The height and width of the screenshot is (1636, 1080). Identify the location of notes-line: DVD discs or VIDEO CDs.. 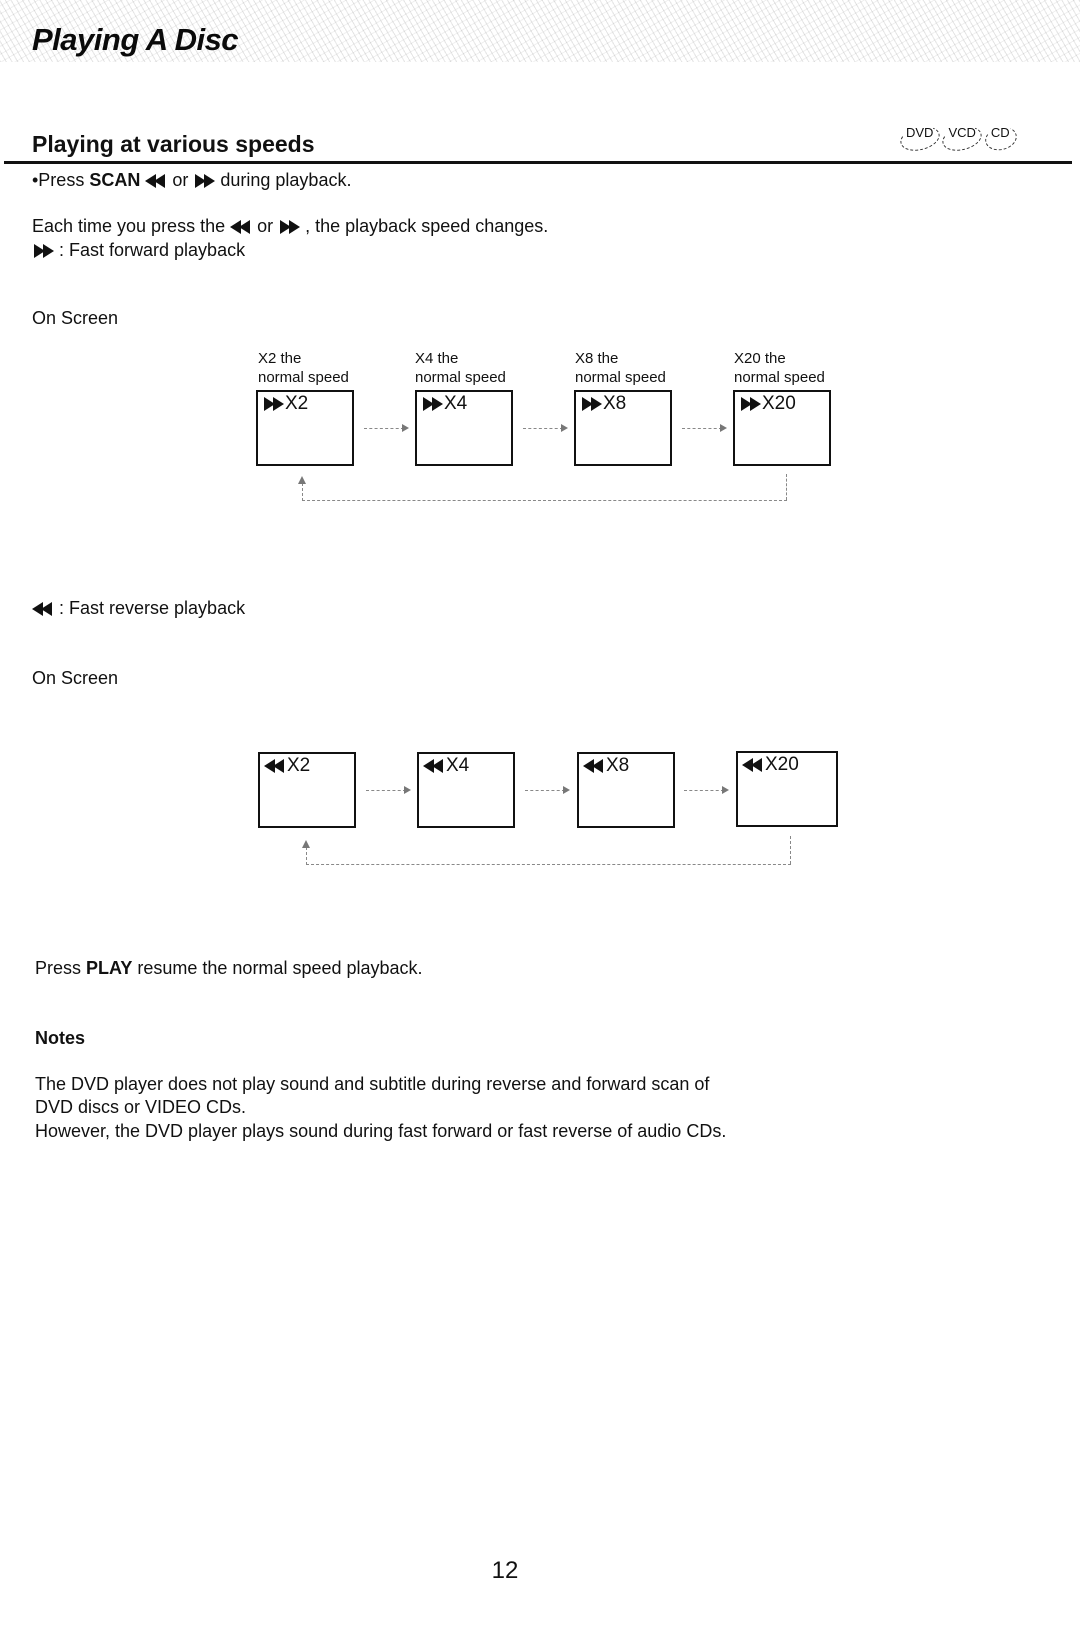
(141, 1107).